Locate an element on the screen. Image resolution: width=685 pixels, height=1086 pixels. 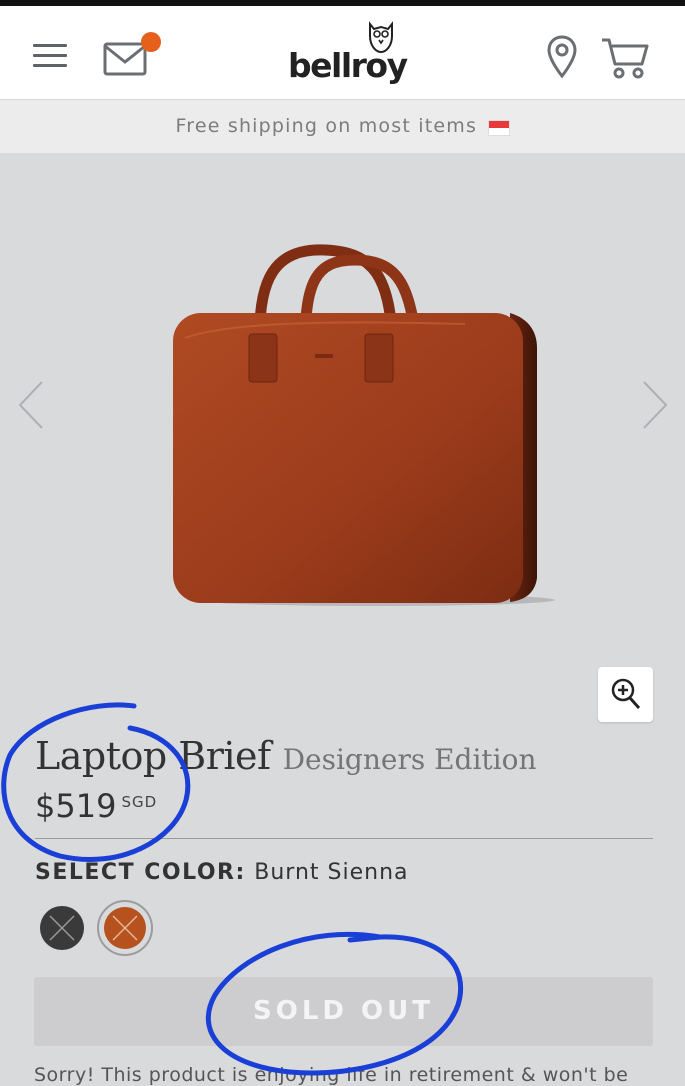
zoom-button is located at coordinates (625, 694).